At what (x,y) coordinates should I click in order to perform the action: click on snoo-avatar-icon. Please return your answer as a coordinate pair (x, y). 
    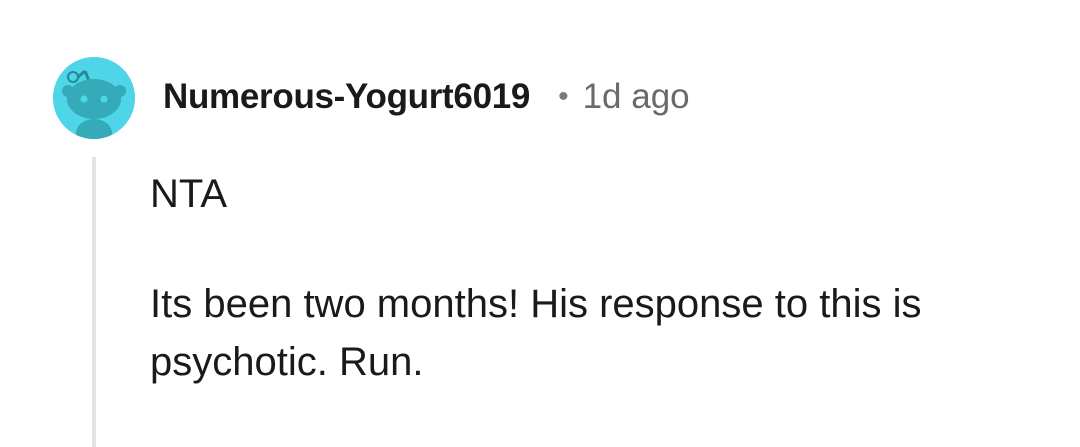
    Looking at the image, I should click on (94, 98).